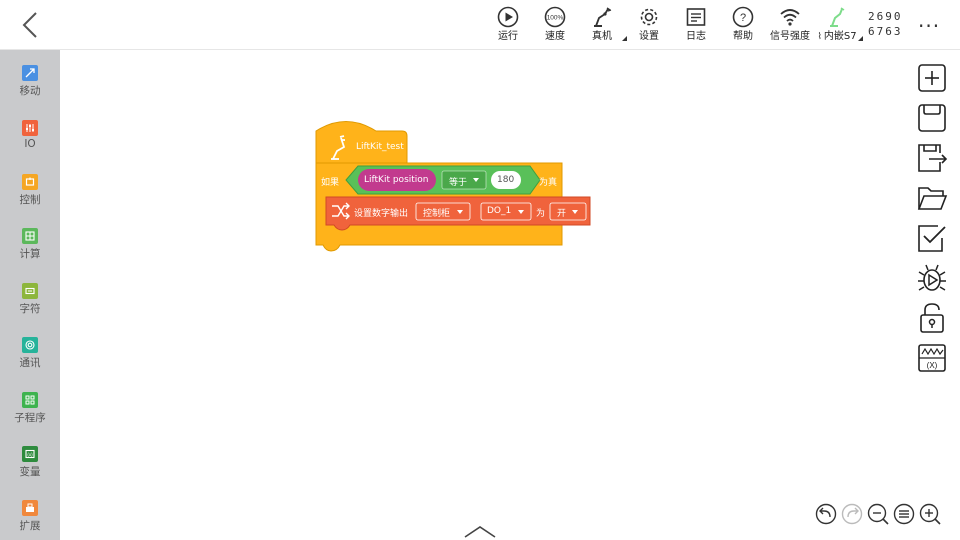 The height and width of the screenshot is (540, 960). Describe the element at coordinates (555, 36) in the screenshot. I see `speed-label: 速度` at that location.